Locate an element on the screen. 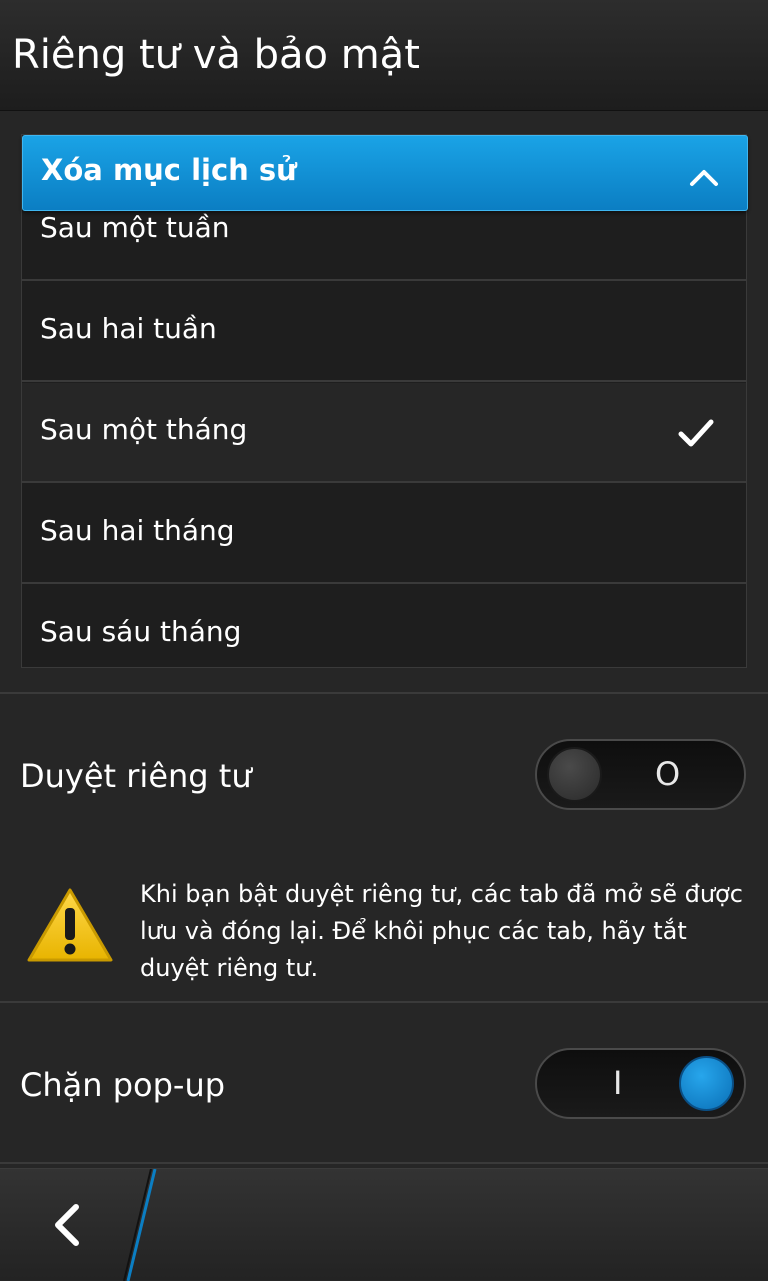 This screenshot has width=768, height=1281. option-two-months: Sau hai tháng is located at coordinates (384, 534).